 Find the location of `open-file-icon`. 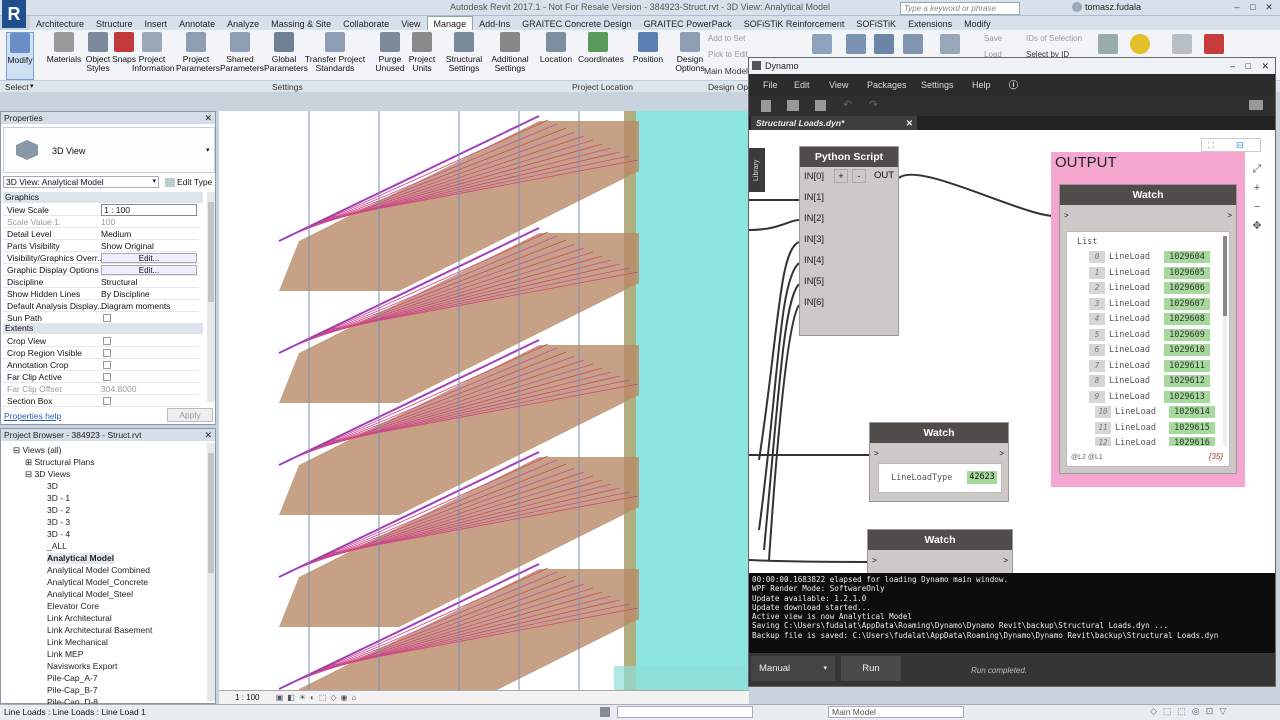

open-file-icon is located at coordinates (793, 105).